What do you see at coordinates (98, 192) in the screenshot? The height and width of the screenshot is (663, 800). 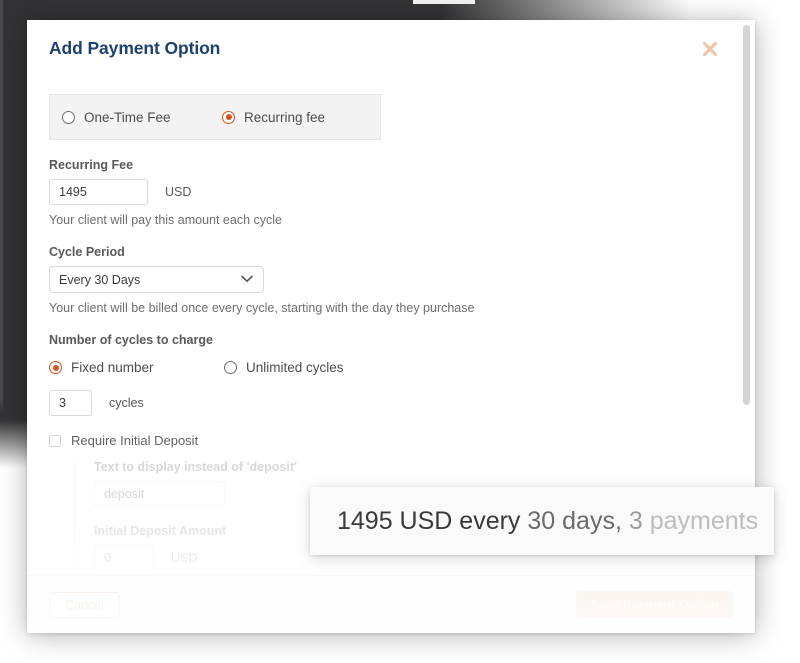 I see `recurring-fee-amount-input` at bounding box center [98, 192].